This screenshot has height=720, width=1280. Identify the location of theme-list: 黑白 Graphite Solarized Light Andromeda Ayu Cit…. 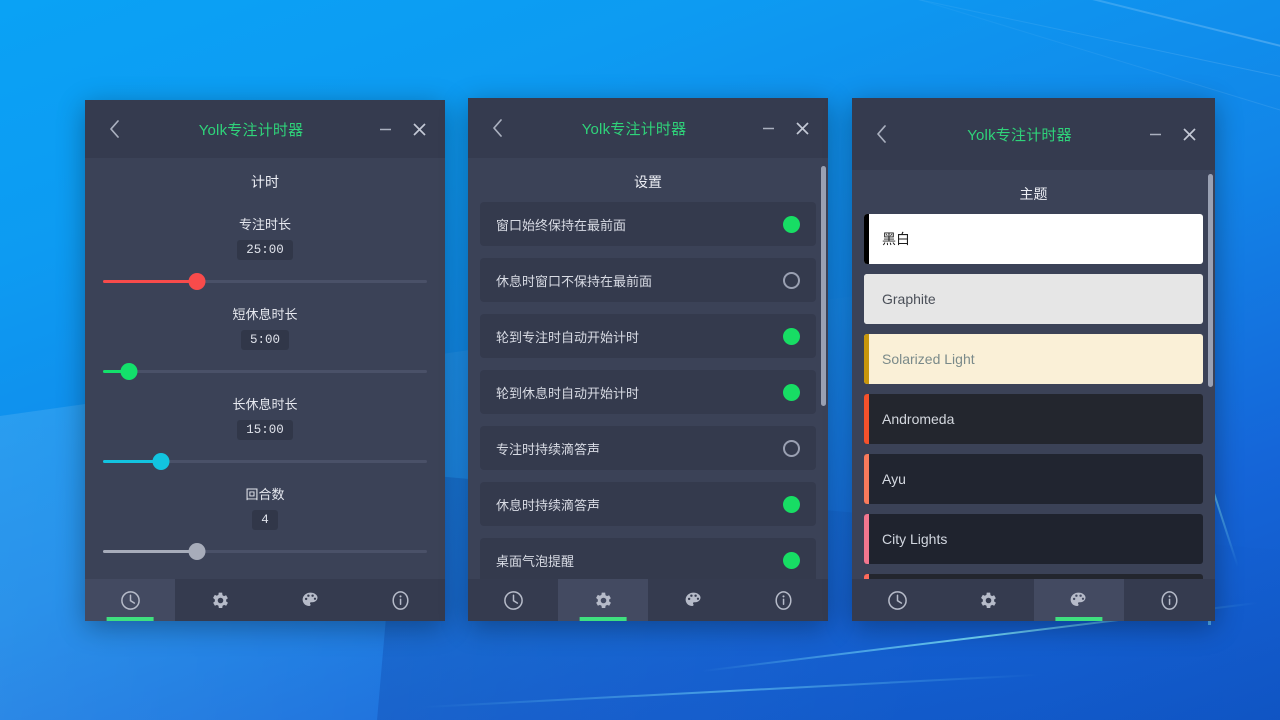
(1033, 396).